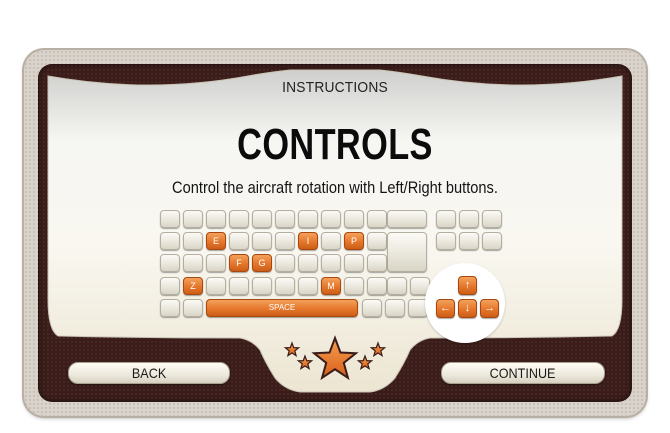 The height and width of the screenshot is (433, 670). Describe the element at coordinates (523, 373) in the screenshot. I see `continue-button: CONTINUE` at that location.